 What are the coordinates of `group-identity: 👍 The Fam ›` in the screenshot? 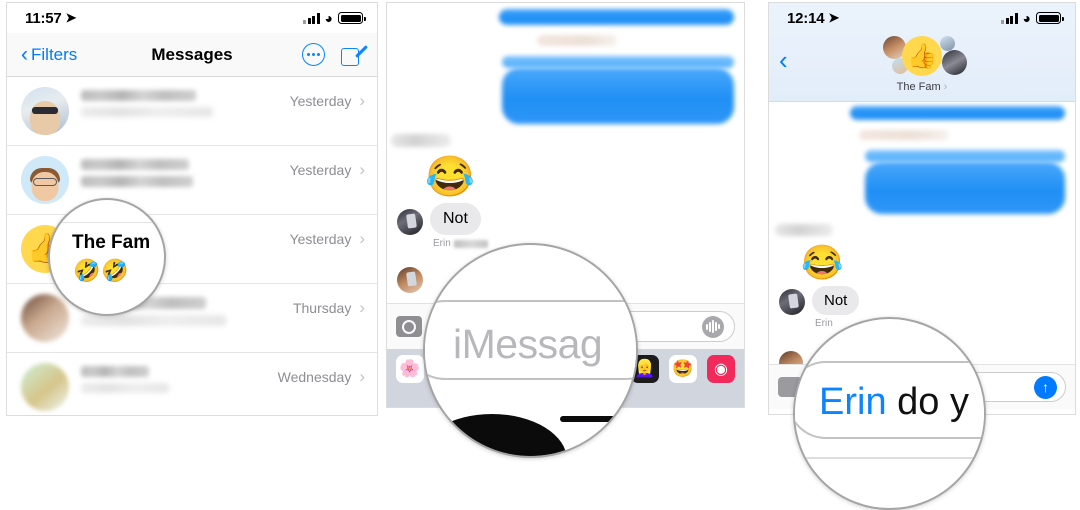 It's located at (923, 64).